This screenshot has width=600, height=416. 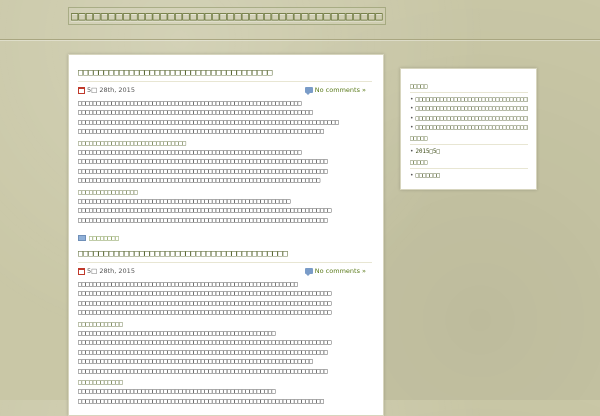 I want to click on sidebar-item: •□□□□□□□□□□□□□□□□□□□□□□□□□□□□□□□□□□□□, so click(x=469, y=100).